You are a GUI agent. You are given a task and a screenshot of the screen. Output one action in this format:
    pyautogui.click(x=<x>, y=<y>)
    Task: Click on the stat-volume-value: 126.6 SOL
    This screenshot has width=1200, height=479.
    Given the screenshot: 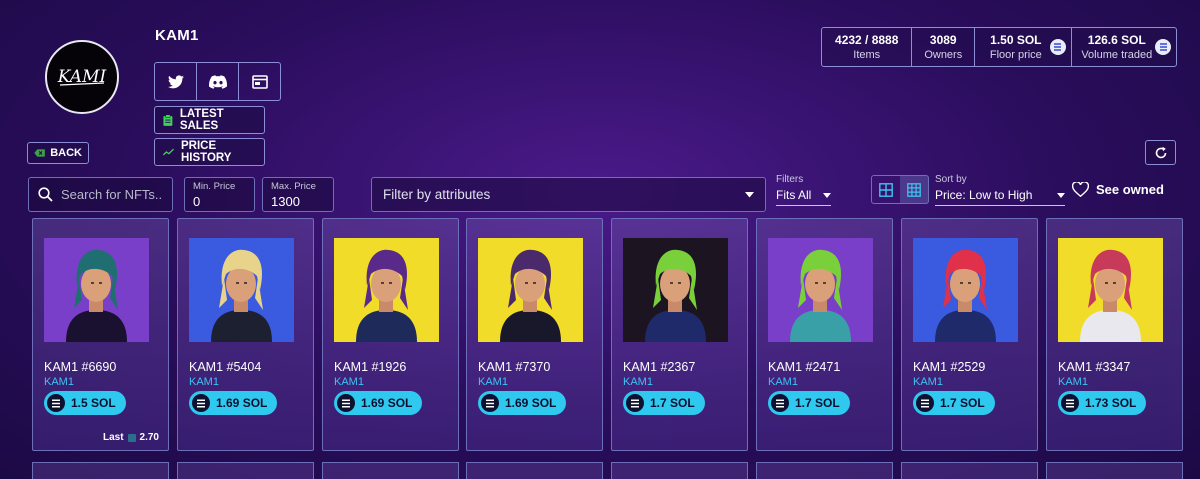 What is the action you would take?
    pyautogui.click(x=1116, y=39)
    